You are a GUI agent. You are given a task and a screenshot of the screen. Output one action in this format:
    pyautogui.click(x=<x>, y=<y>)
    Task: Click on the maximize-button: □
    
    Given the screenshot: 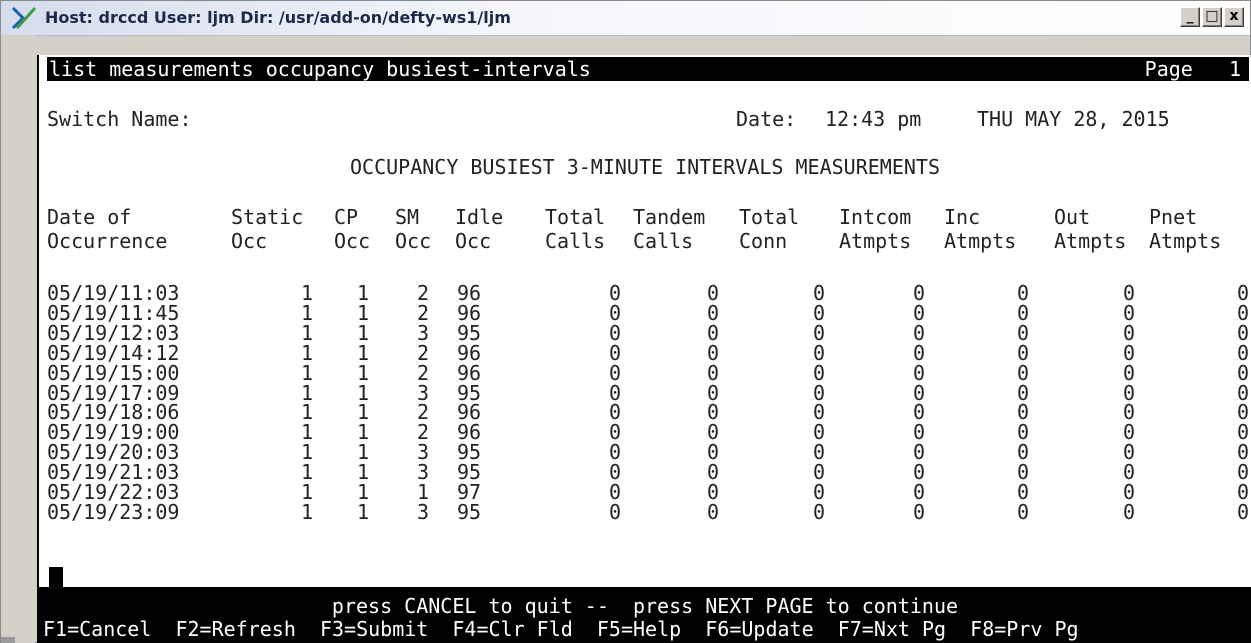 What is the action you would take?
    pyautogui.click(x=1212, y=17)
    